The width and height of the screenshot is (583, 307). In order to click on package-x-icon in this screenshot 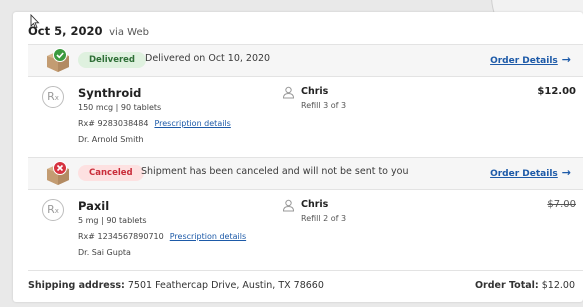, I will do `click(58, 173)`.